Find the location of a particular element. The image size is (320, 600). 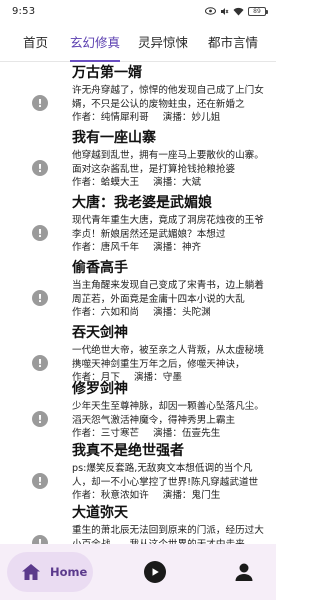

book-narrator: 伍壹先生 is located at coordinates (201, 433).